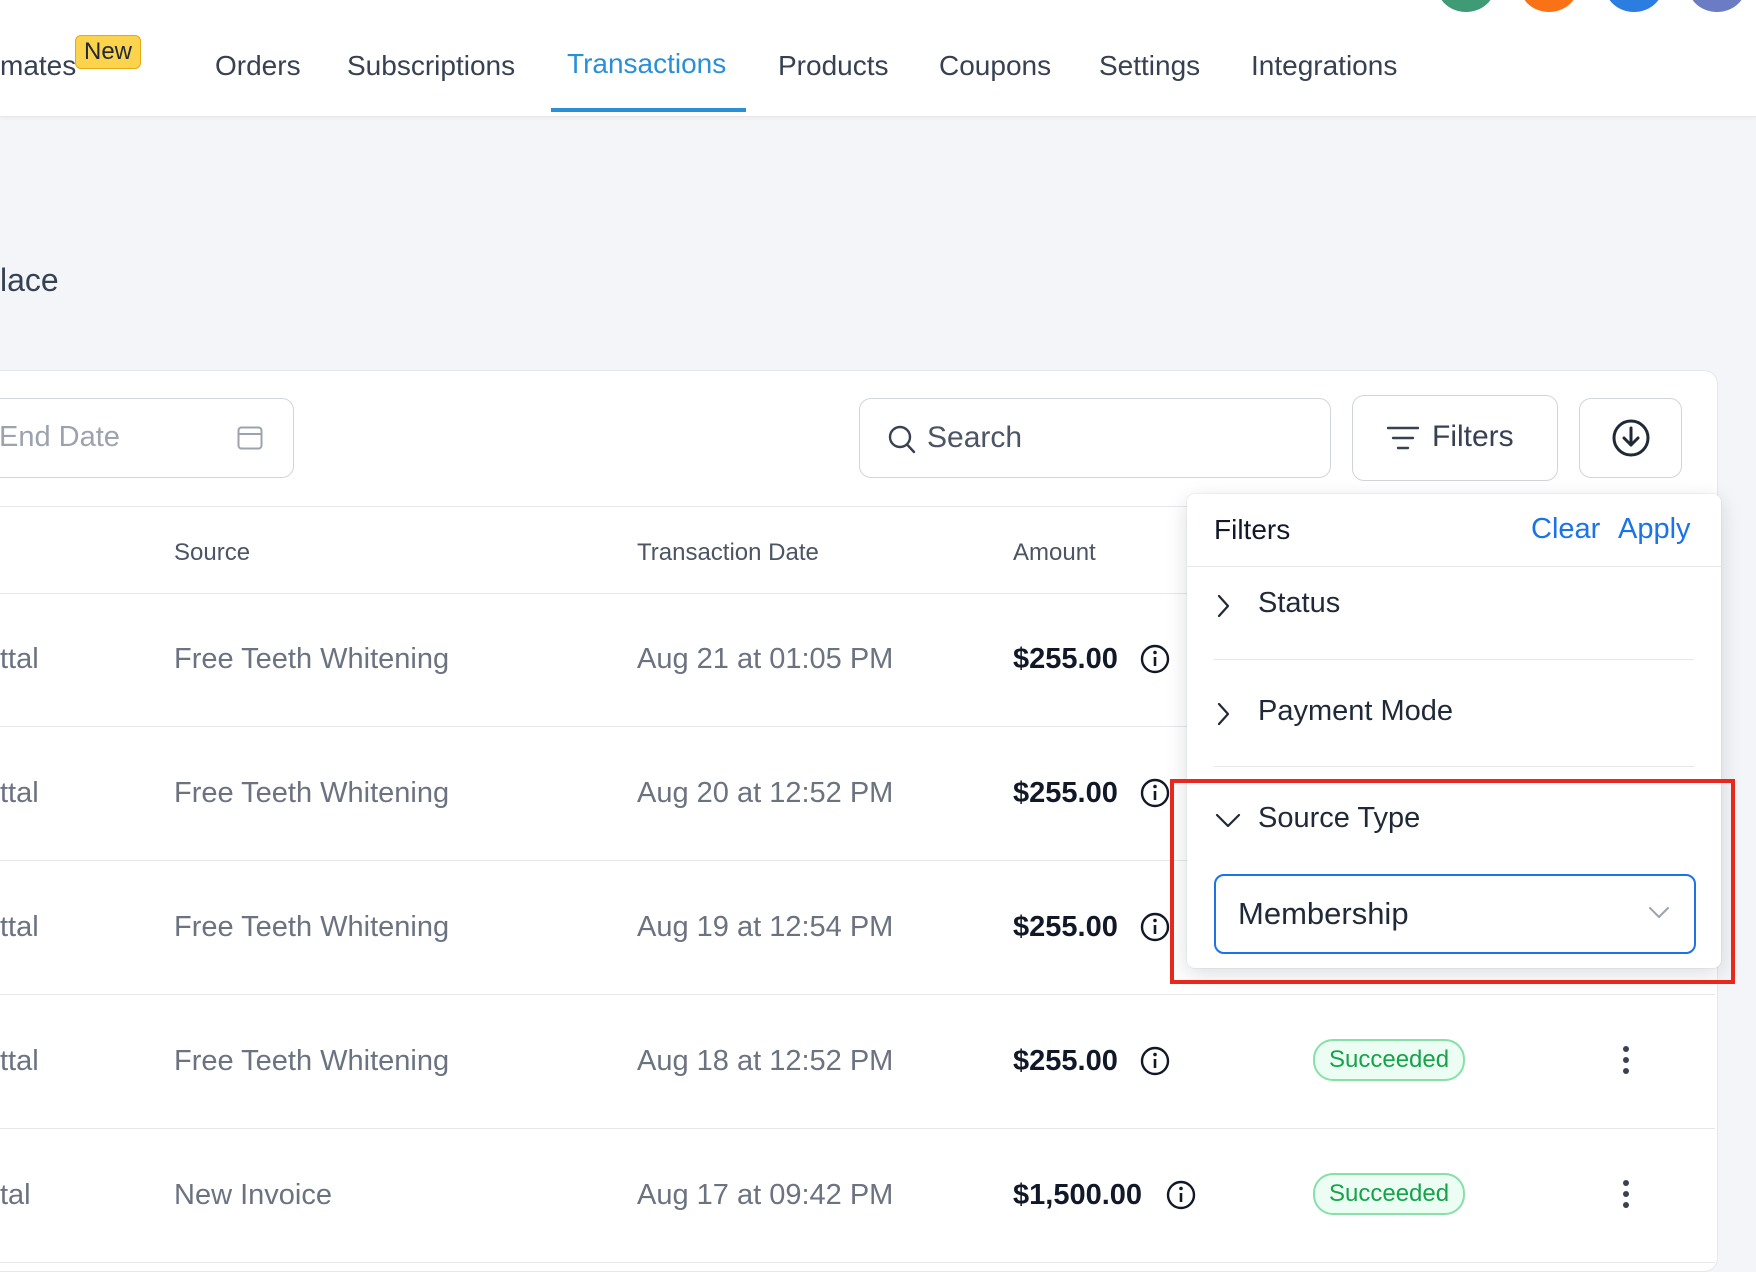 This screenshot has width=1756, height=1272. I want to click on filter-section-payment-mode: Payment Mode, so click(1454, 714).